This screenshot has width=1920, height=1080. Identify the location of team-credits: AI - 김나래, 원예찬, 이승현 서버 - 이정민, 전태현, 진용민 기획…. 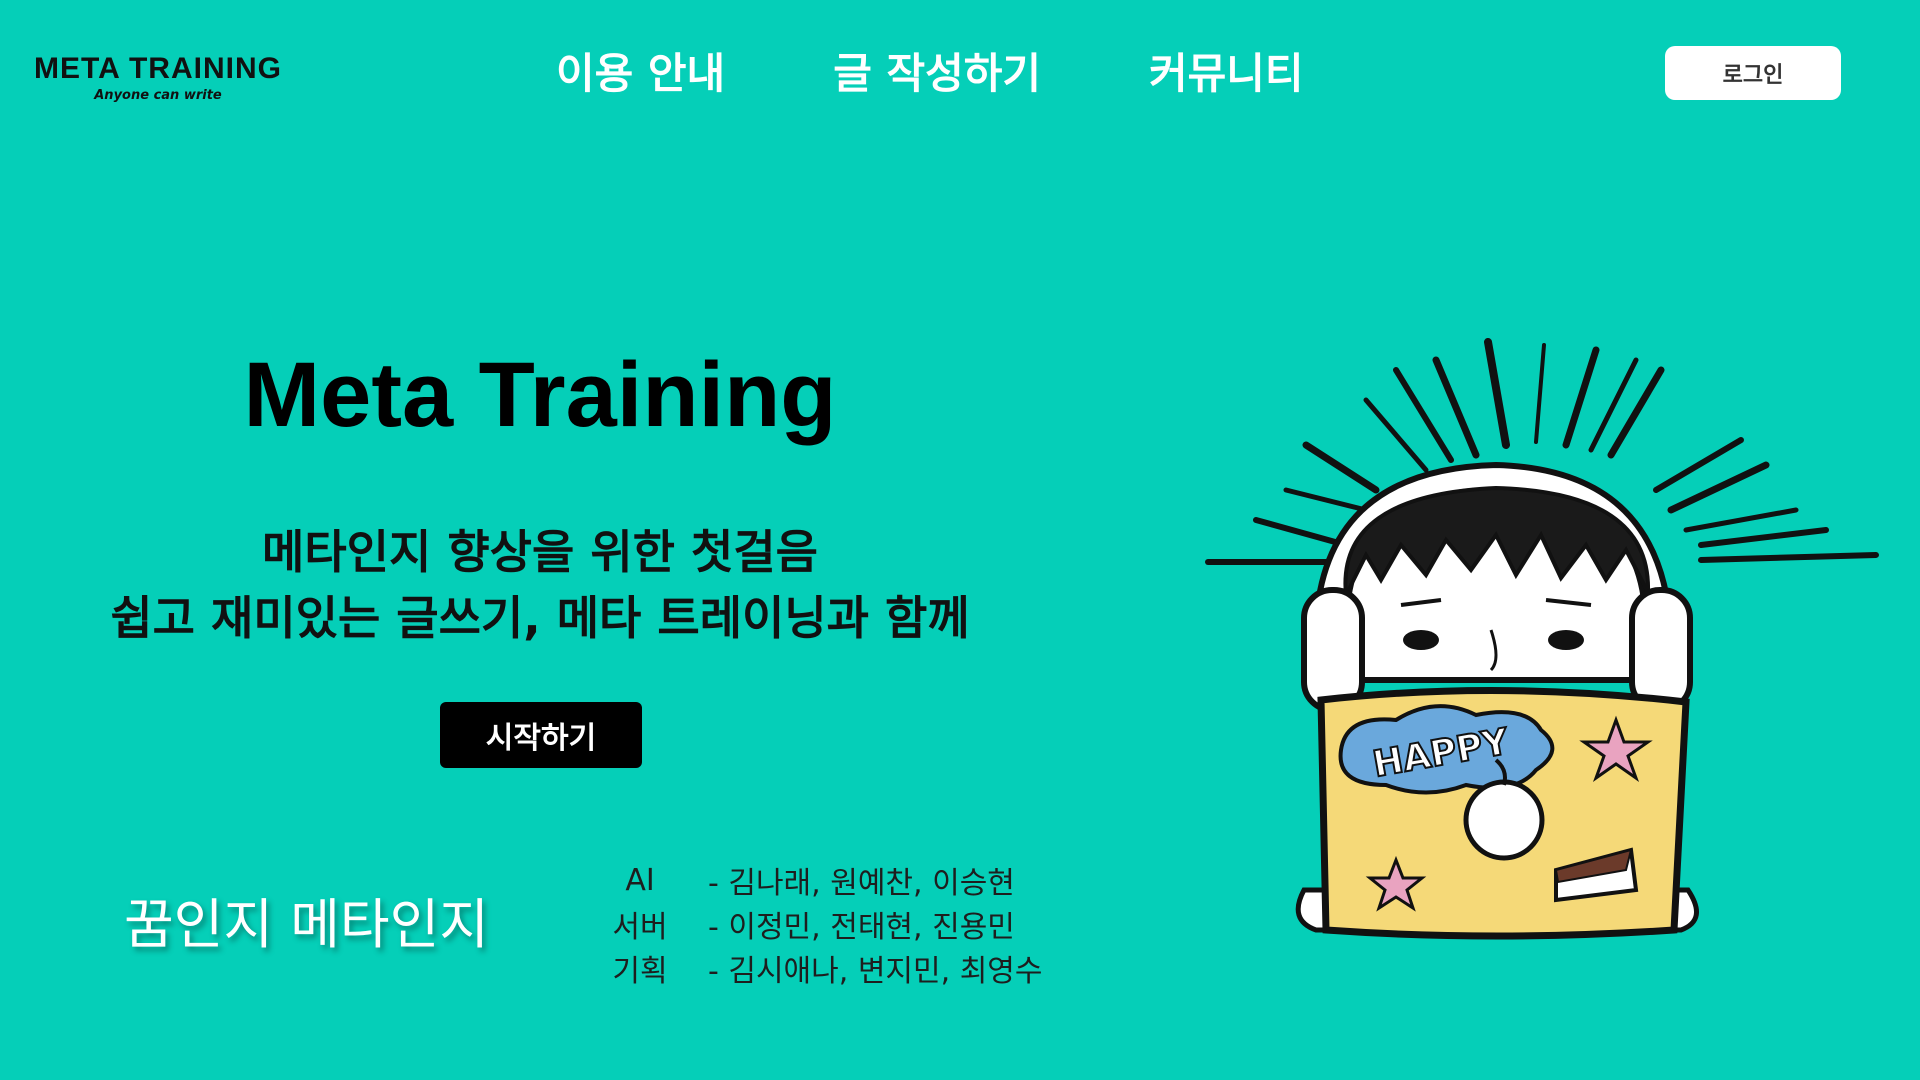
(816, 924).